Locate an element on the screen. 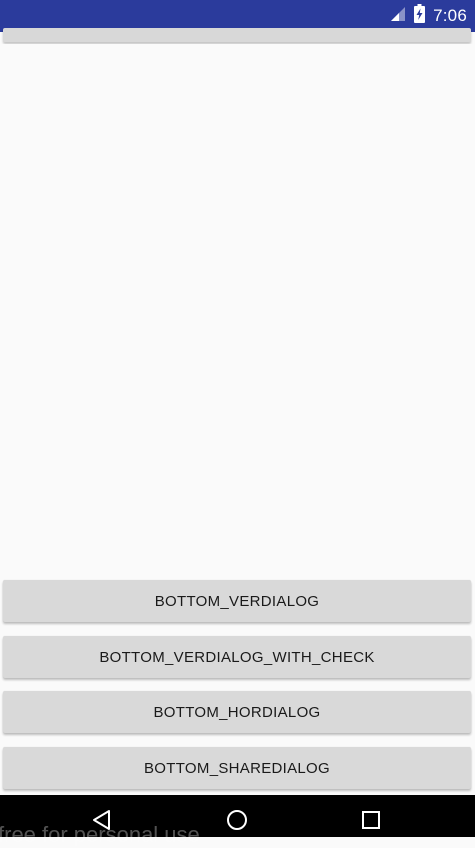 Image resolution: width=475 pixels, height=848 pixels. back-icon is located at coordinates (102, 820).